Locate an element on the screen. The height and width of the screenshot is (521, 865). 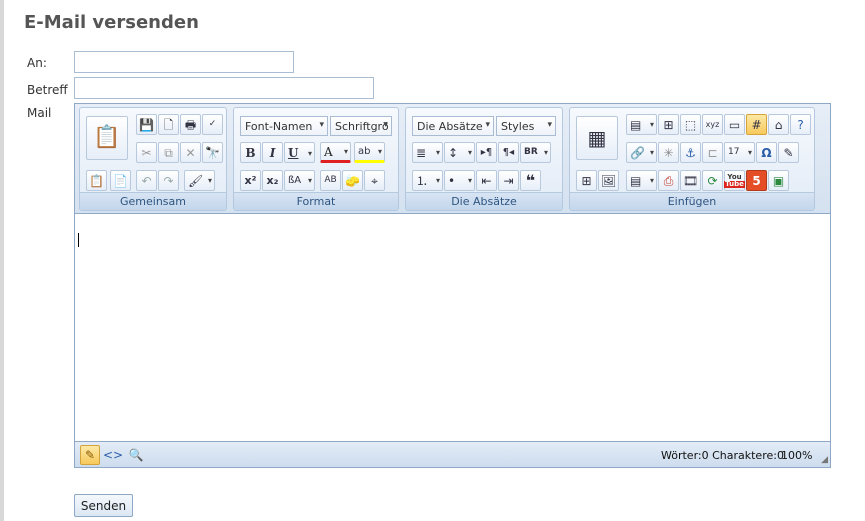
text-caret is located at coordinates (78, 240).